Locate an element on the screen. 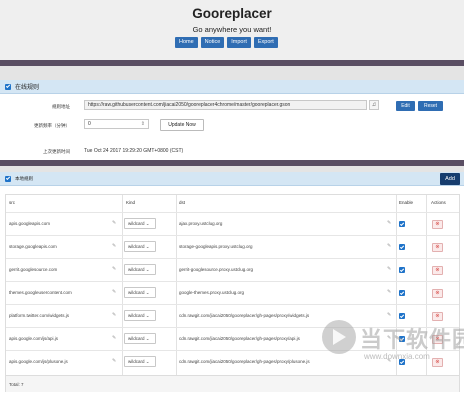 The height and width of the screenshot is (393, 464). rule-src: apis.googleapis.com is located at coordinates (30, 223).